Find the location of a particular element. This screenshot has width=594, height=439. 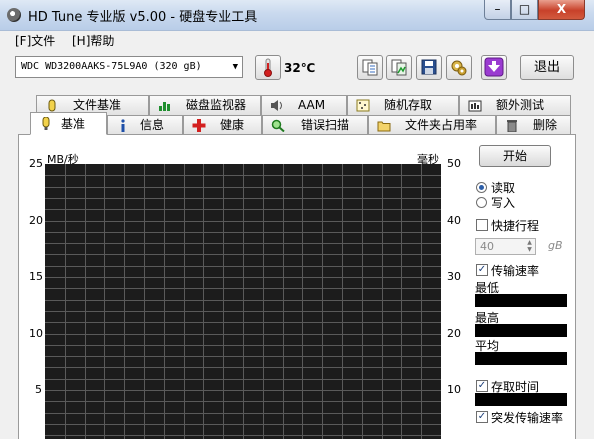

burst-rate-checkbox: ✓ is located at coordinates (482, 417).